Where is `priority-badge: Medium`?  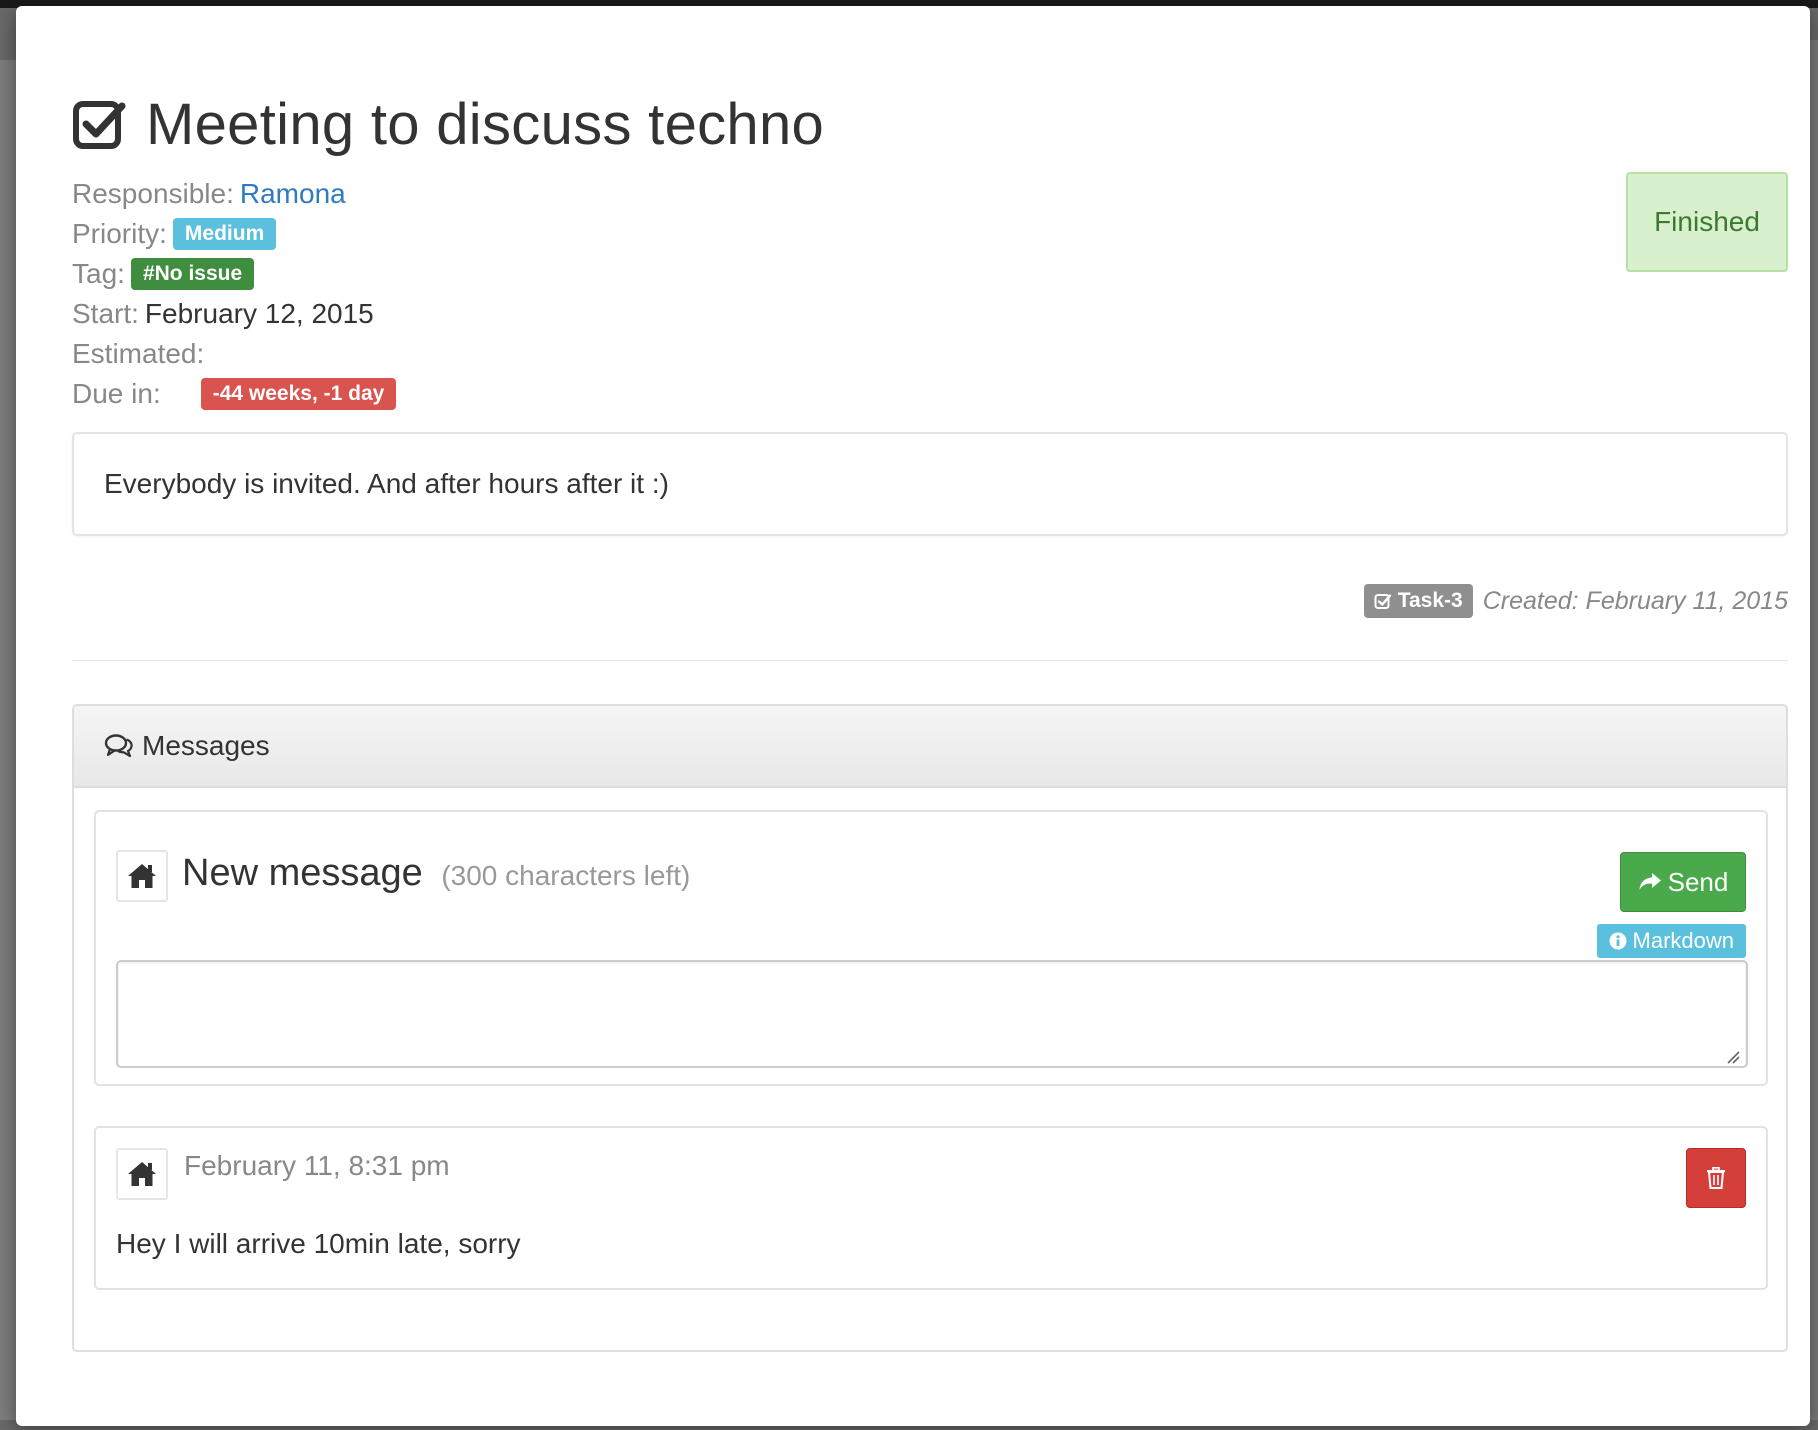 priority-badge: Medium is located at coordinates (224, 234).